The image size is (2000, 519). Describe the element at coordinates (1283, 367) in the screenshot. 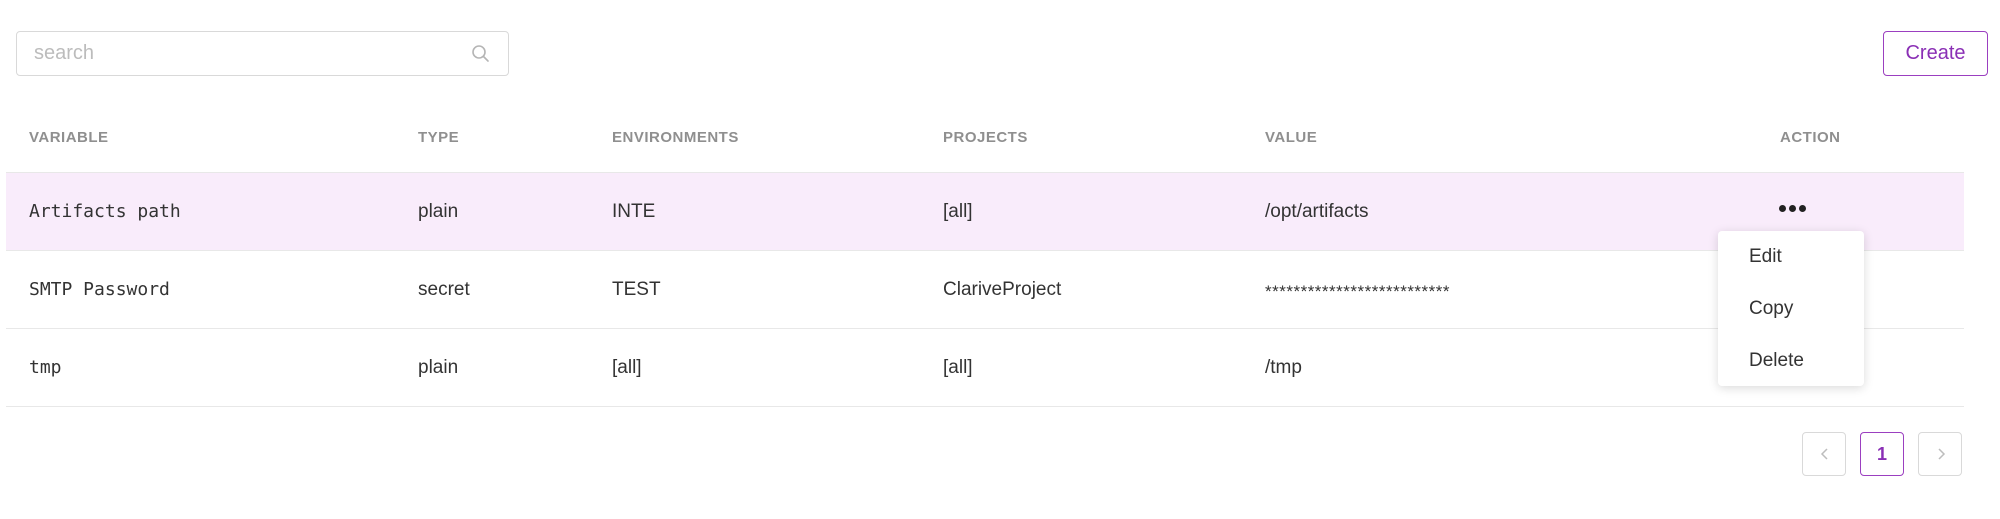

I see `variable-value: /tmp` at that location.